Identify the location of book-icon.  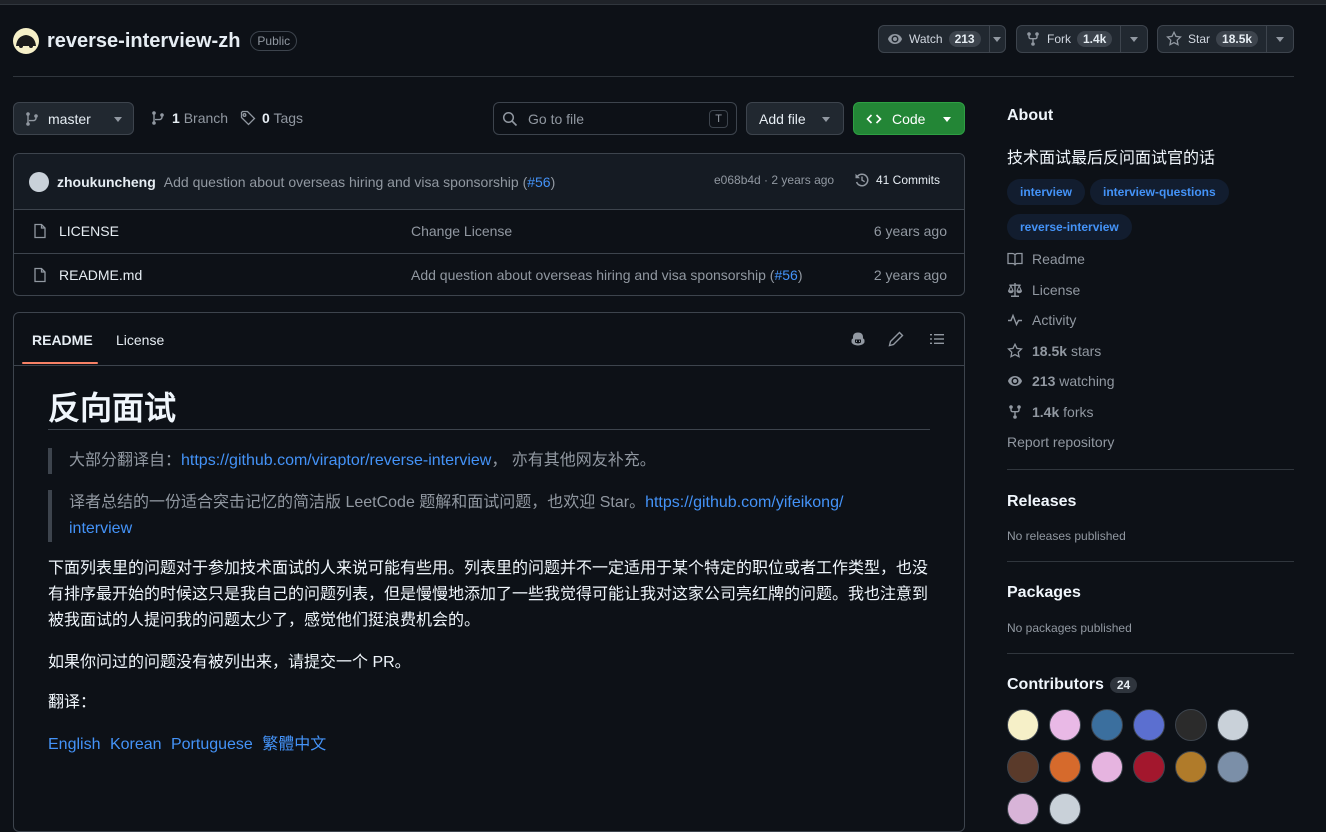
(1015, 259).